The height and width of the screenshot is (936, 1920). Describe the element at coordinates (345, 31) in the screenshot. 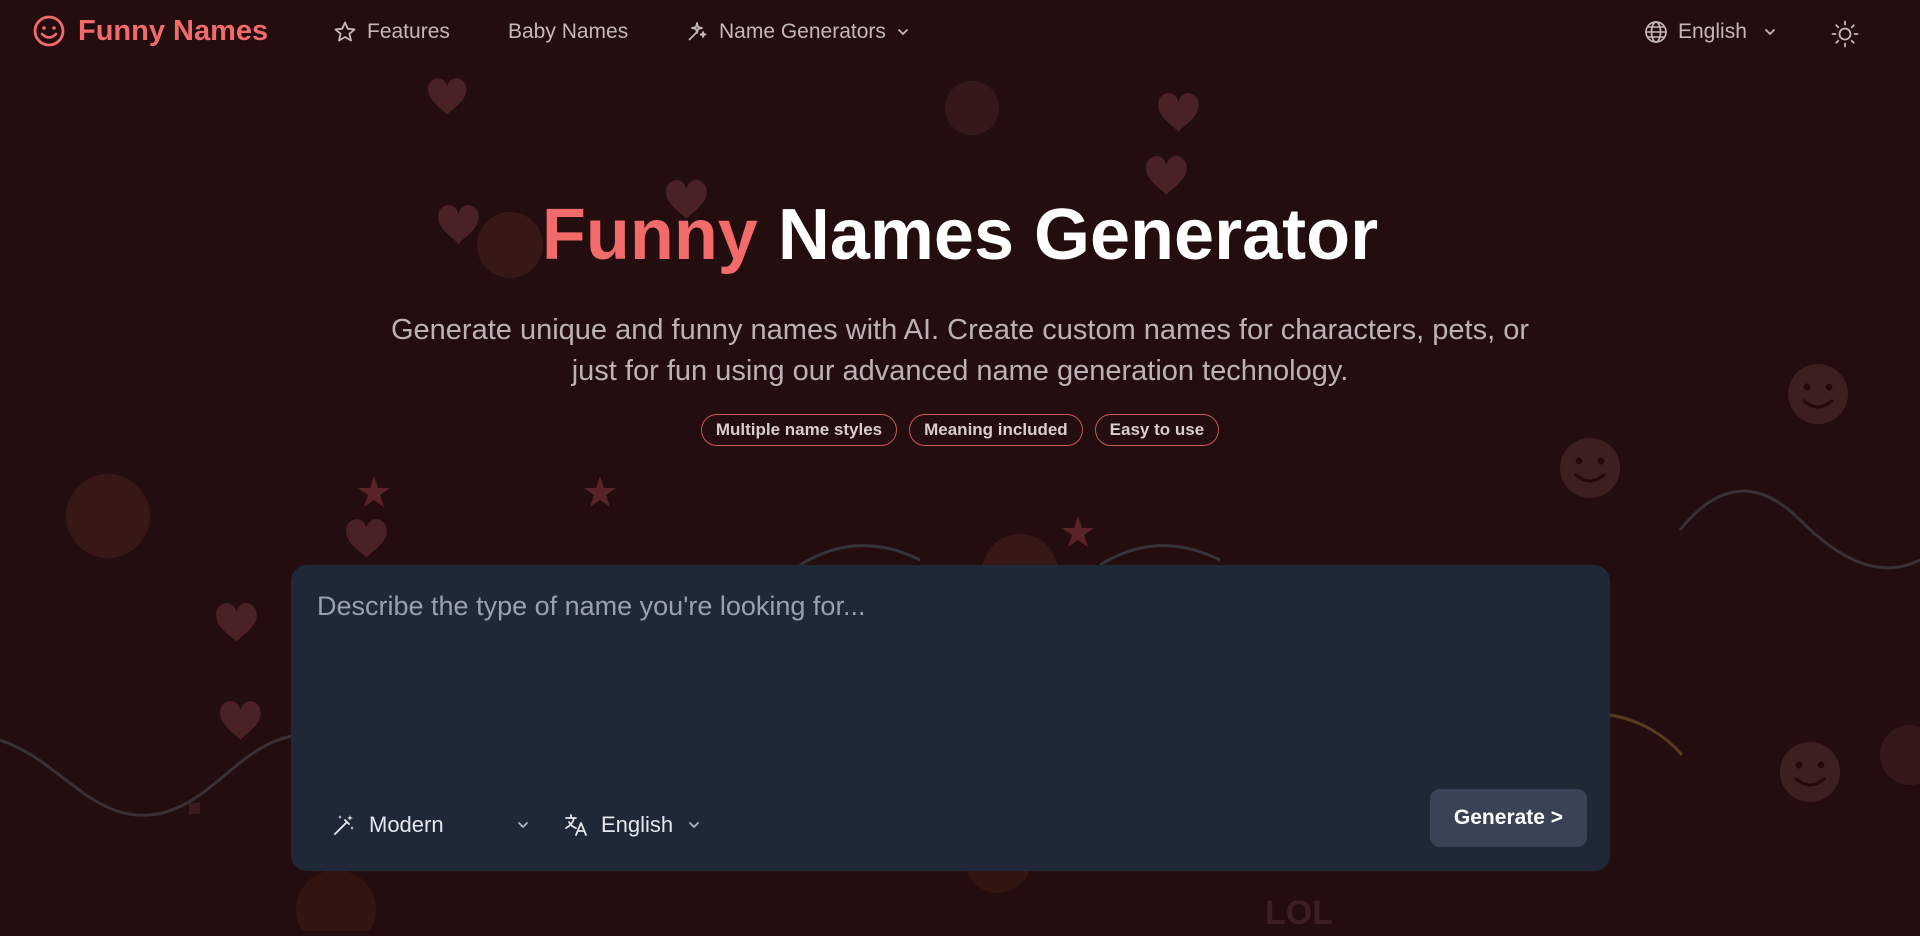

I see `star-icon` at that location.